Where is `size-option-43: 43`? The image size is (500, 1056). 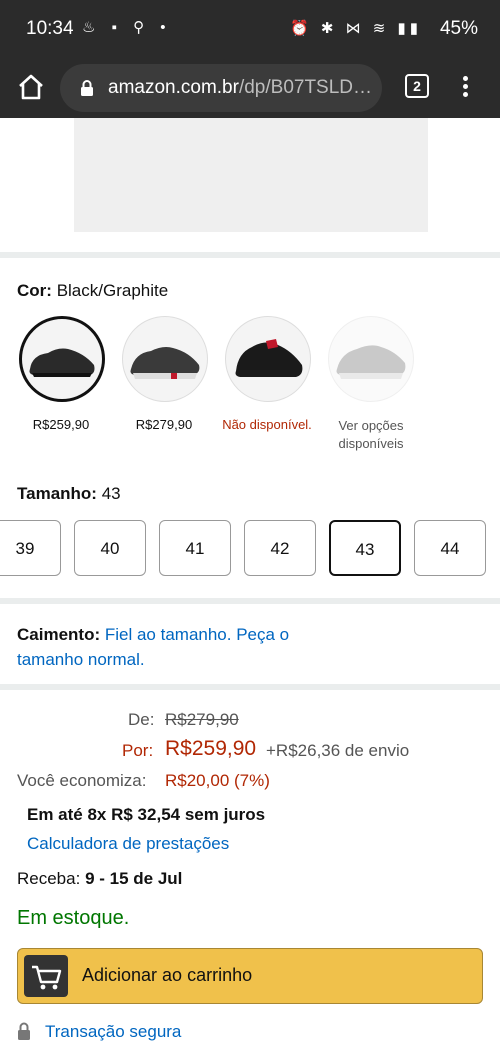 size-option-43: 43 is located at coordinates (365, 548).